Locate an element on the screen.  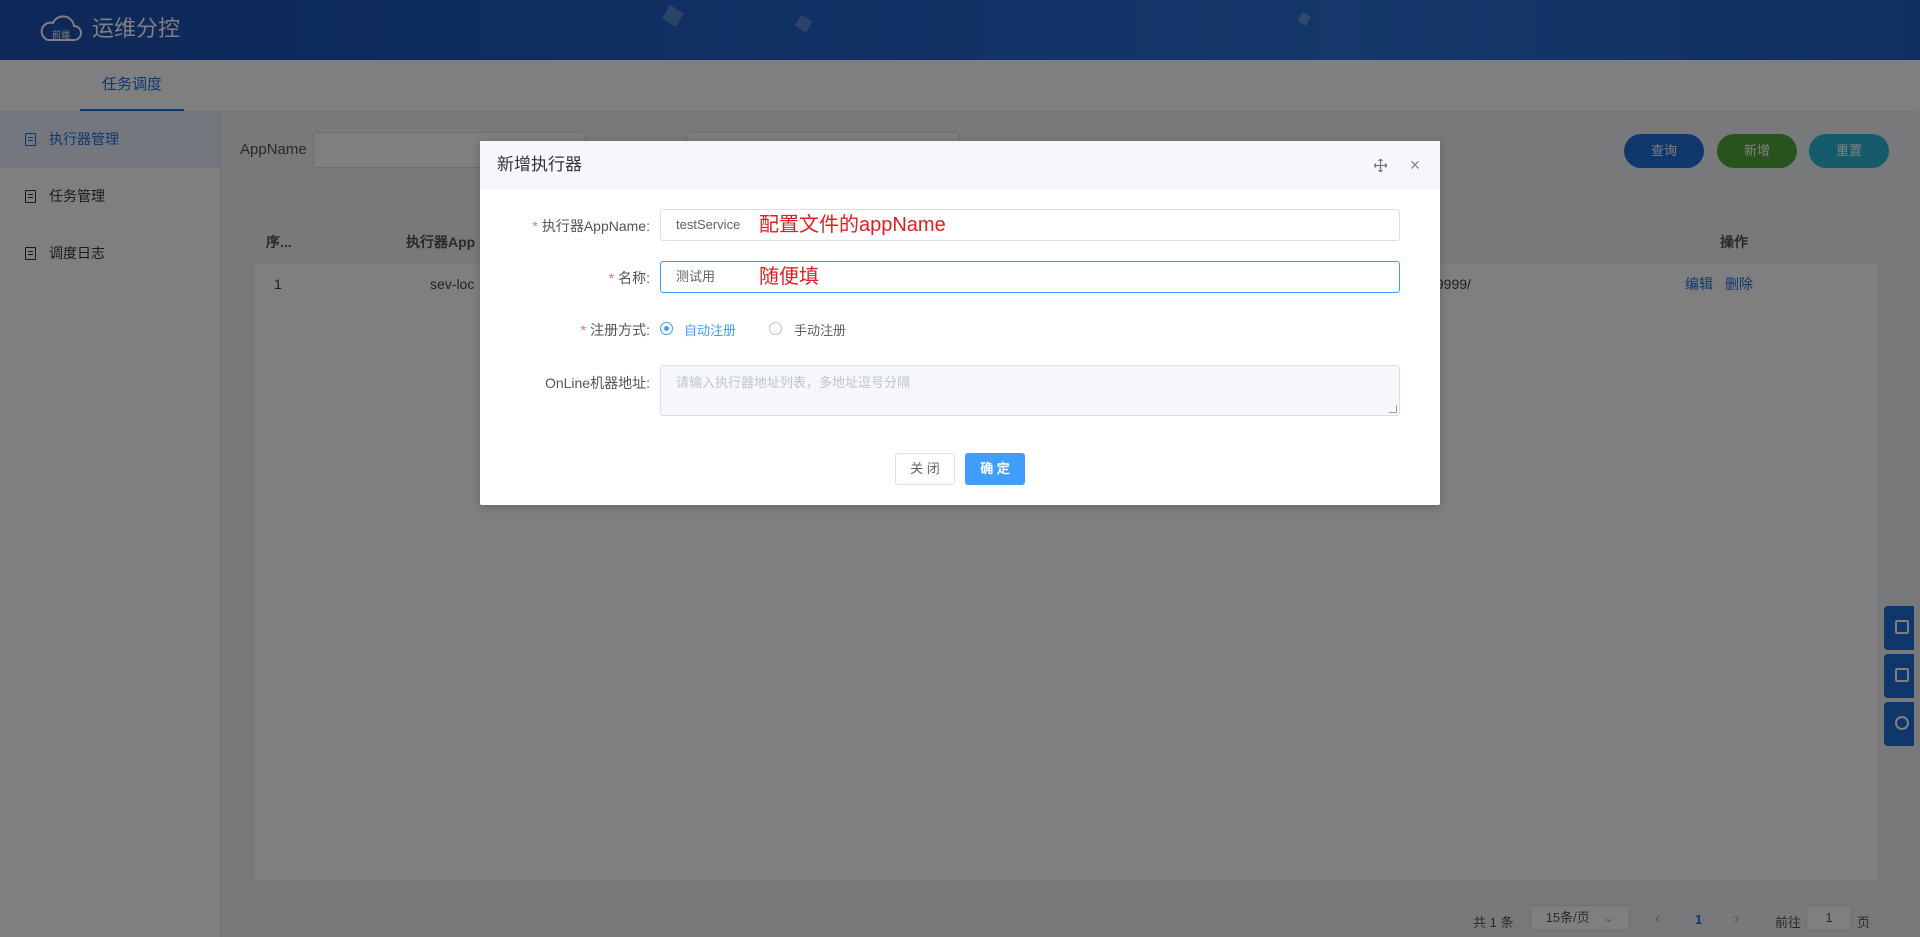
close-icon: × is located at coordinates (1415, 165).